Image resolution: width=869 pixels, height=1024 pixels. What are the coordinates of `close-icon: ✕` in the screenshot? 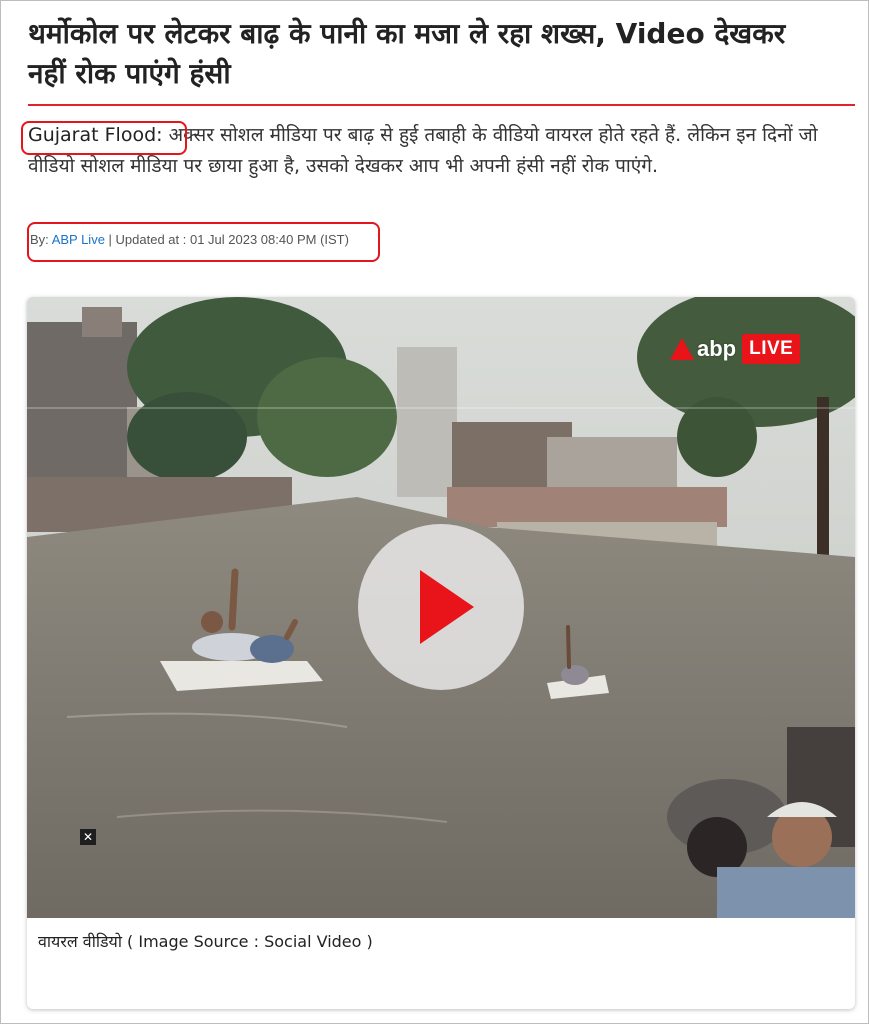 It's located at (88, 837).